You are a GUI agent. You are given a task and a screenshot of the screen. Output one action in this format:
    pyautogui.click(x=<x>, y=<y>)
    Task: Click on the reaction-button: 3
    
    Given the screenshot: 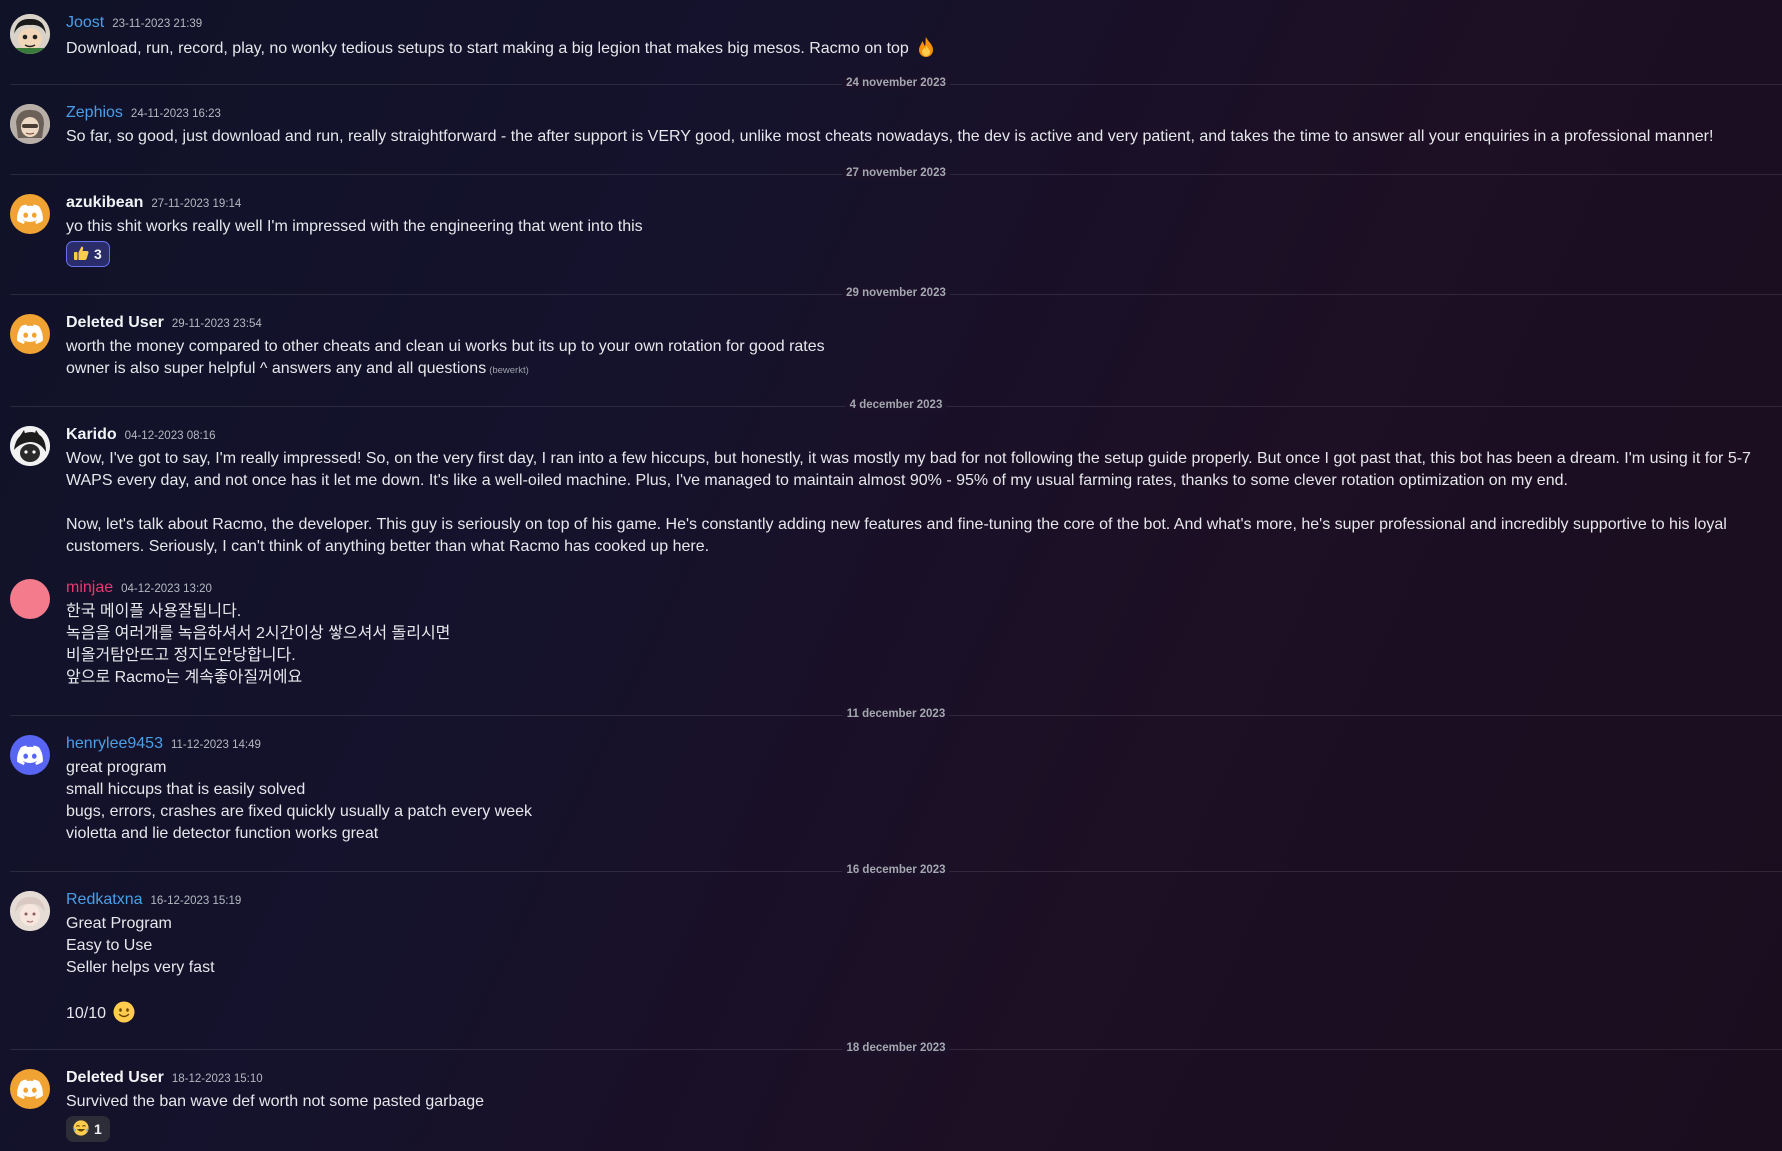 What is the action you would take?
    pyautogui.click(x=88, y=254)
    